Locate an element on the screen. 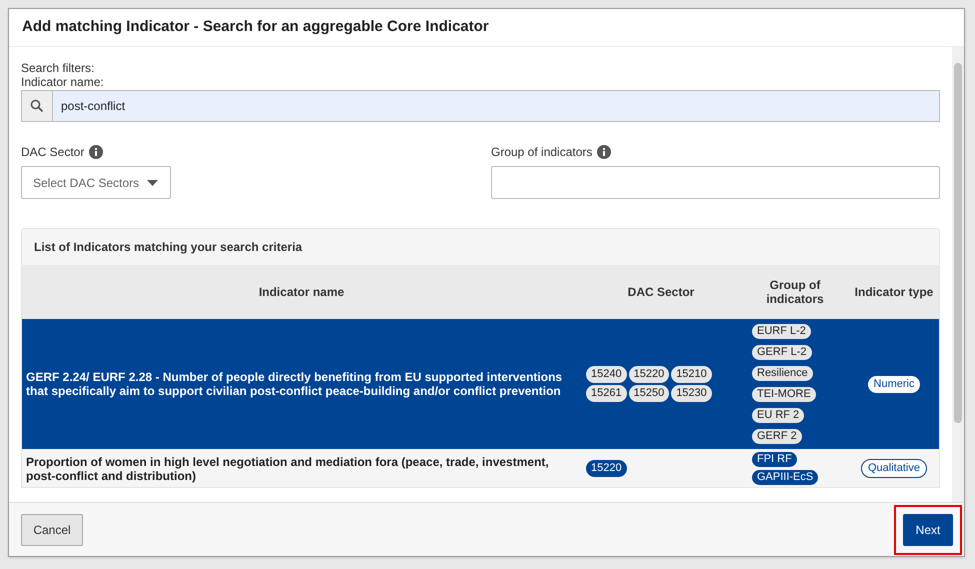 The height and width of the screenshot is (569, 975). column-header: Indicator type is located at coordinates (894, 292).